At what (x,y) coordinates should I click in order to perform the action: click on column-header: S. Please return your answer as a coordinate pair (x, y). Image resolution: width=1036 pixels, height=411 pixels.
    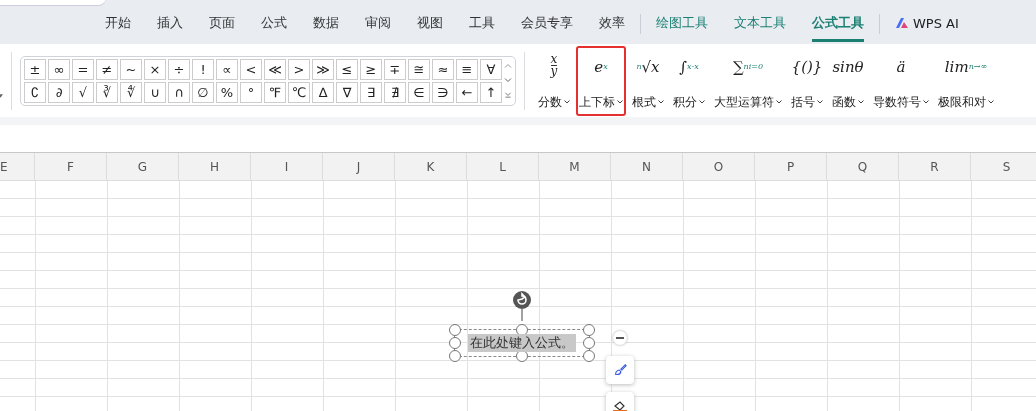
    Looking at the image, I should click on (1003, 166).